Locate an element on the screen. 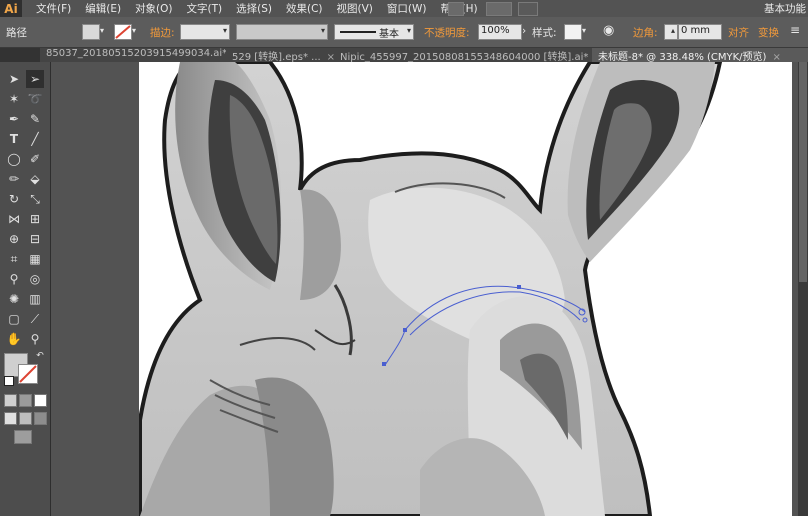 The height and width of the screenshot is (516, 808). fill-swatch is located at coordinates (91, 32).